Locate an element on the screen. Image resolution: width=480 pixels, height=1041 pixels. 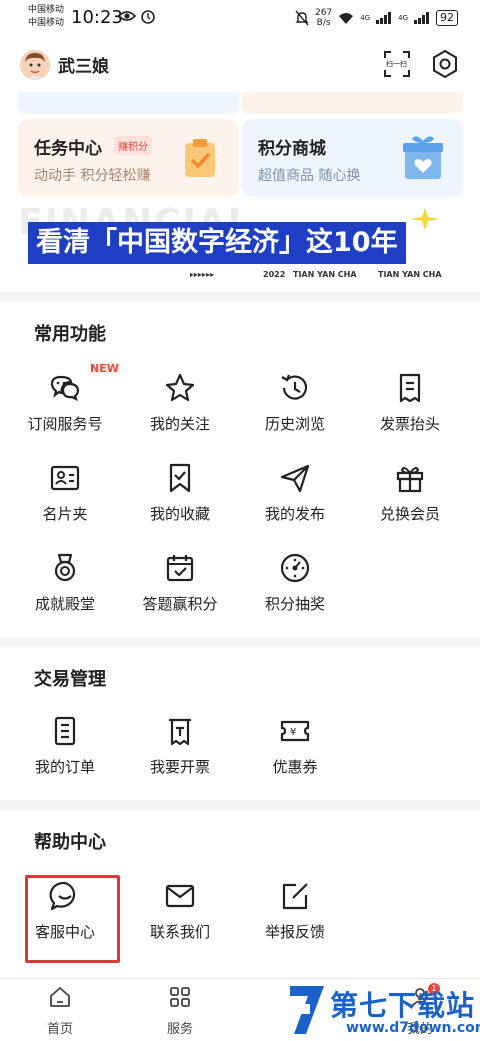
task-center-card: 任务中心 赚积分 动动手 积分轻松赚 is located at coordinates (128, 158).